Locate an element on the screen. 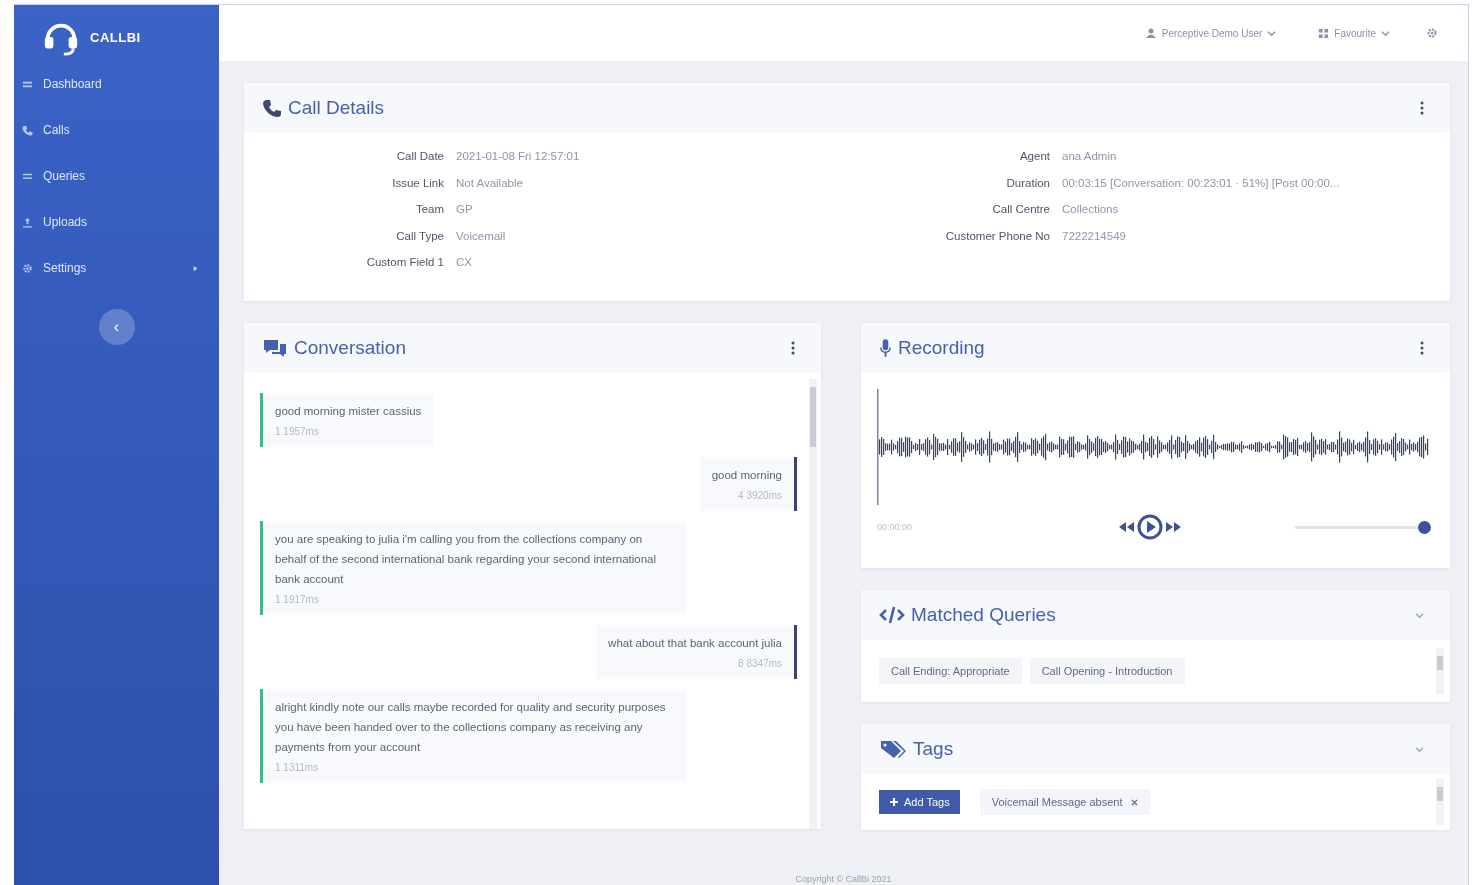 Image resolution: width=1479 pixels, height=885 pixels. field-value: Voicemail is located at coordinates (481, 236).